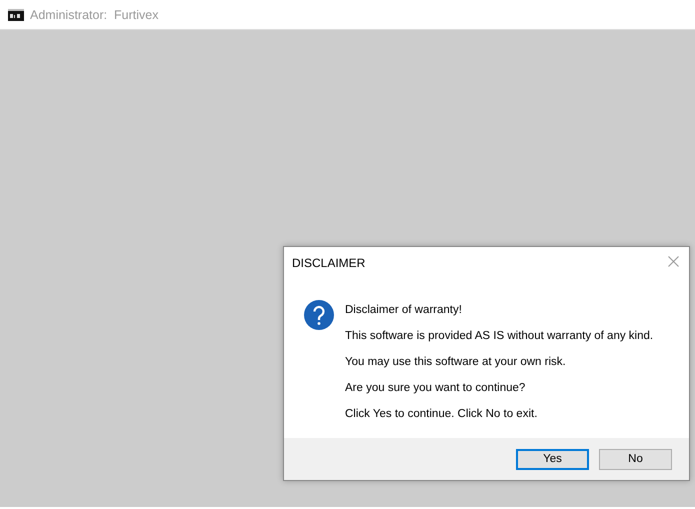 This screenshot has height=509, width=695. I want to click on dialog-button: Yes, so click(552, 459).